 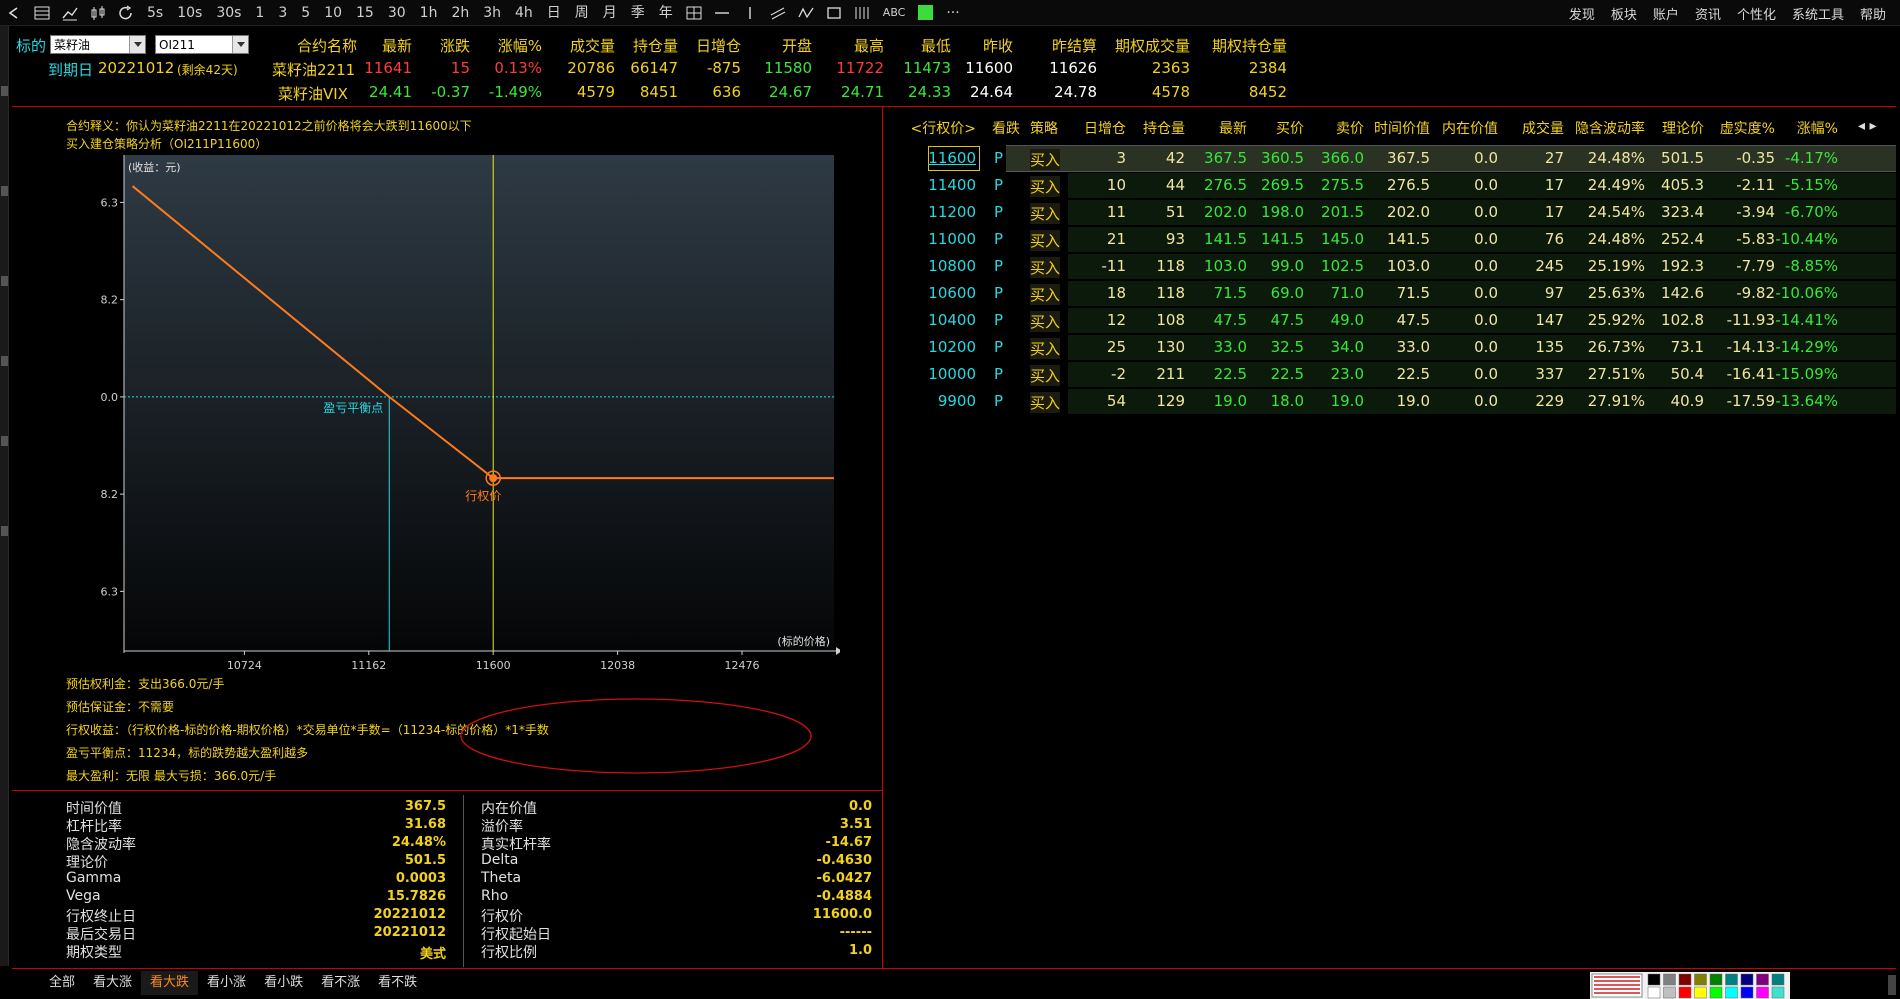 What do you see at coordinates (1290, 128) in the screenshot?
I see `option-column-header: 买价` at bounding box center [1290, 128].